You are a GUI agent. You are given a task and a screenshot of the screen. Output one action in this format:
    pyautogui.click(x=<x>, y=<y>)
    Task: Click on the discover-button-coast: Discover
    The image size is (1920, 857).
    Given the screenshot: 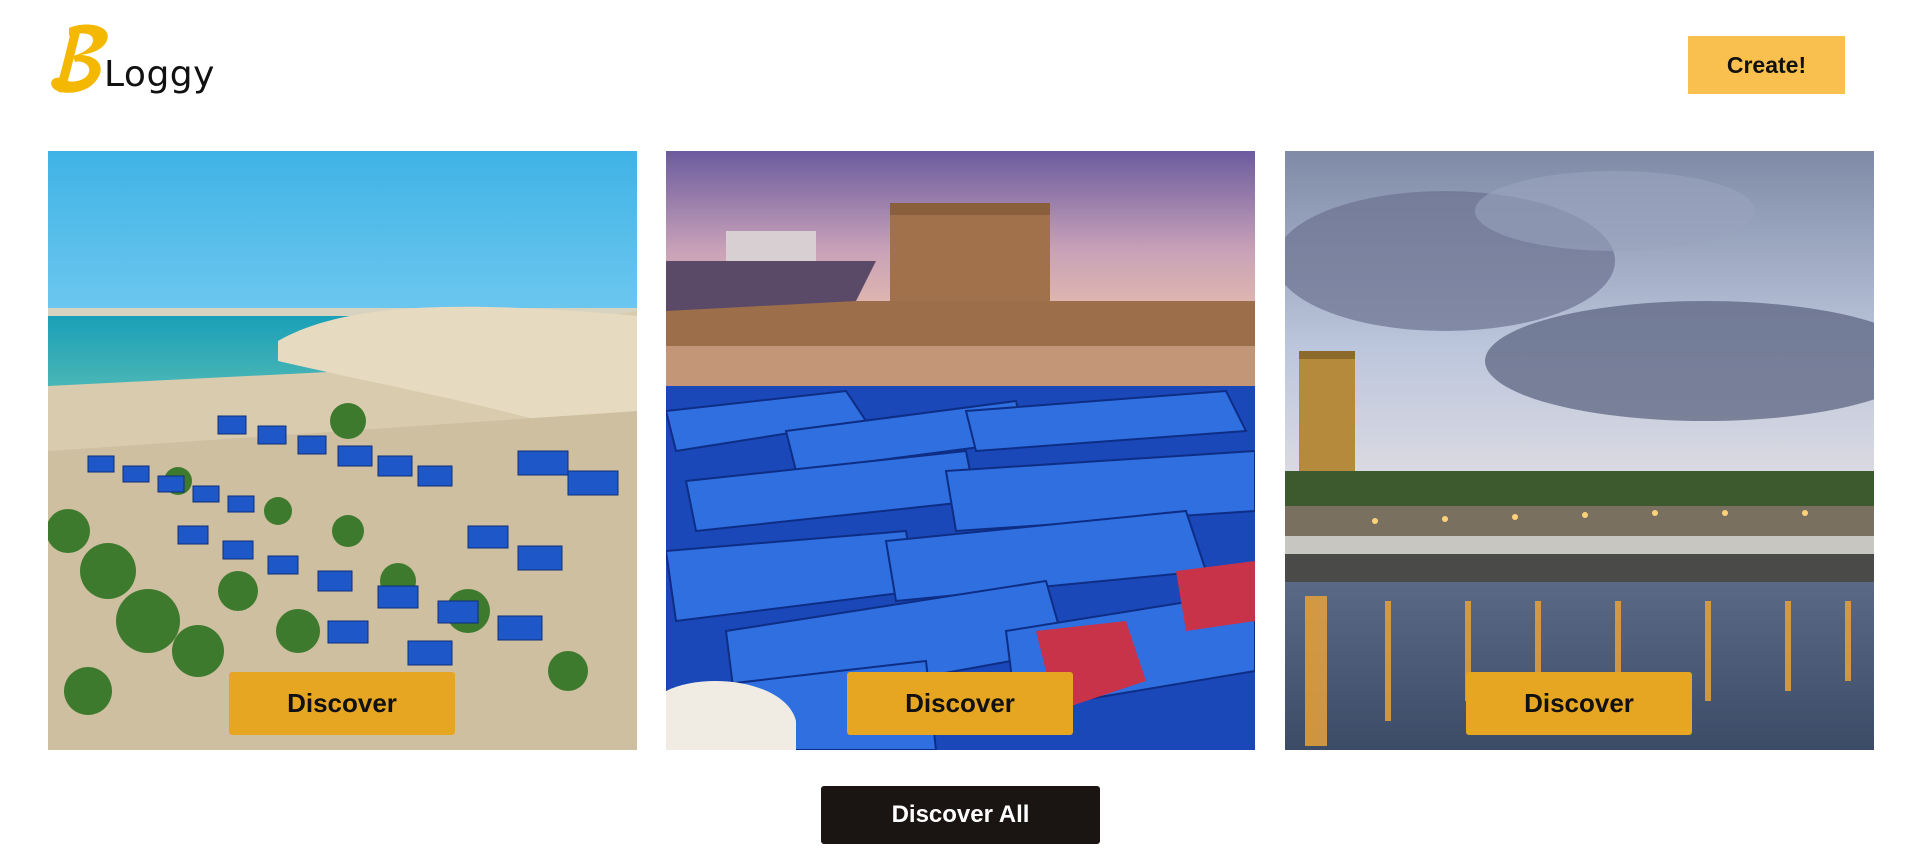 What is the action you would take?
    pyautogui.click(x=342, y=703)
    